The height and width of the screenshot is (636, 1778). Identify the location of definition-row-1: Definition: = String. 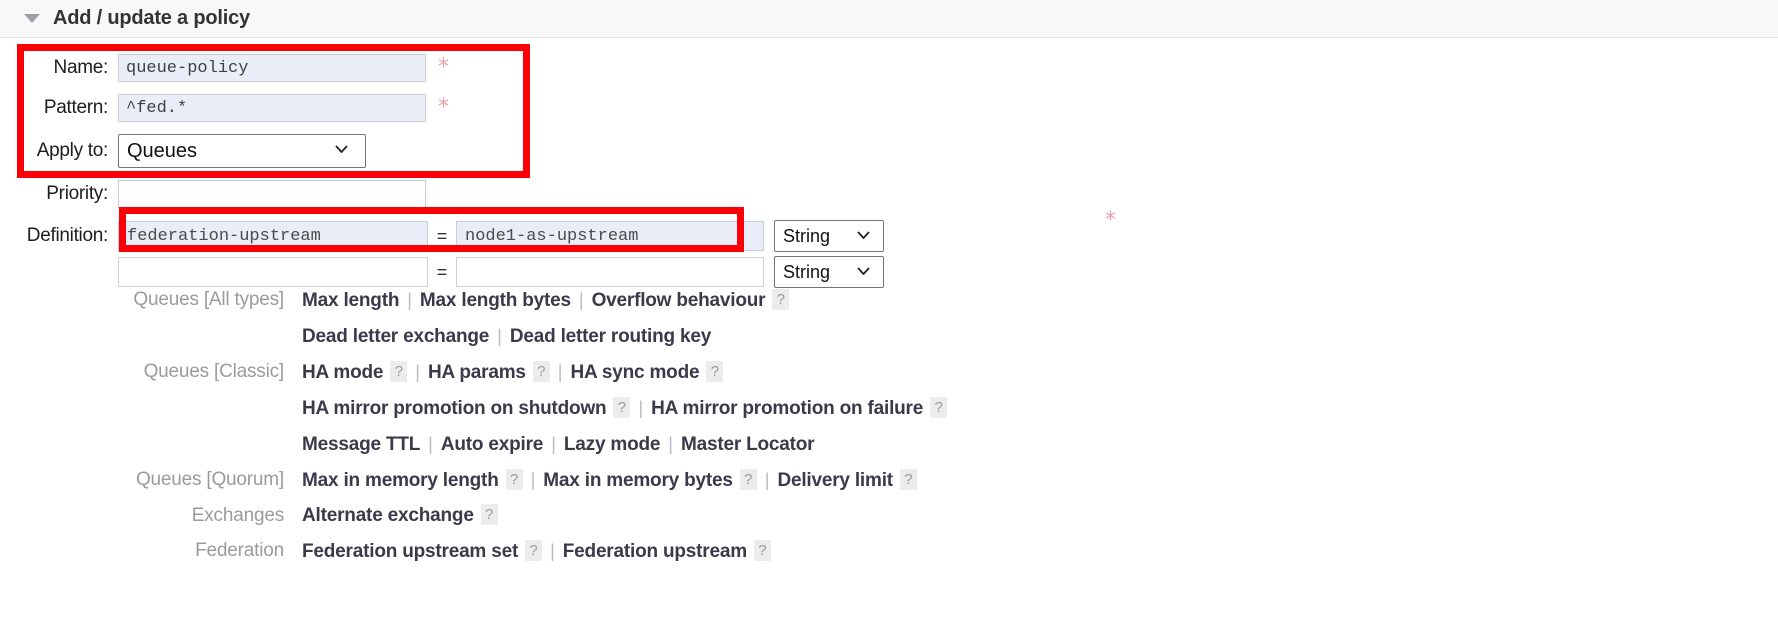
(700, 236).